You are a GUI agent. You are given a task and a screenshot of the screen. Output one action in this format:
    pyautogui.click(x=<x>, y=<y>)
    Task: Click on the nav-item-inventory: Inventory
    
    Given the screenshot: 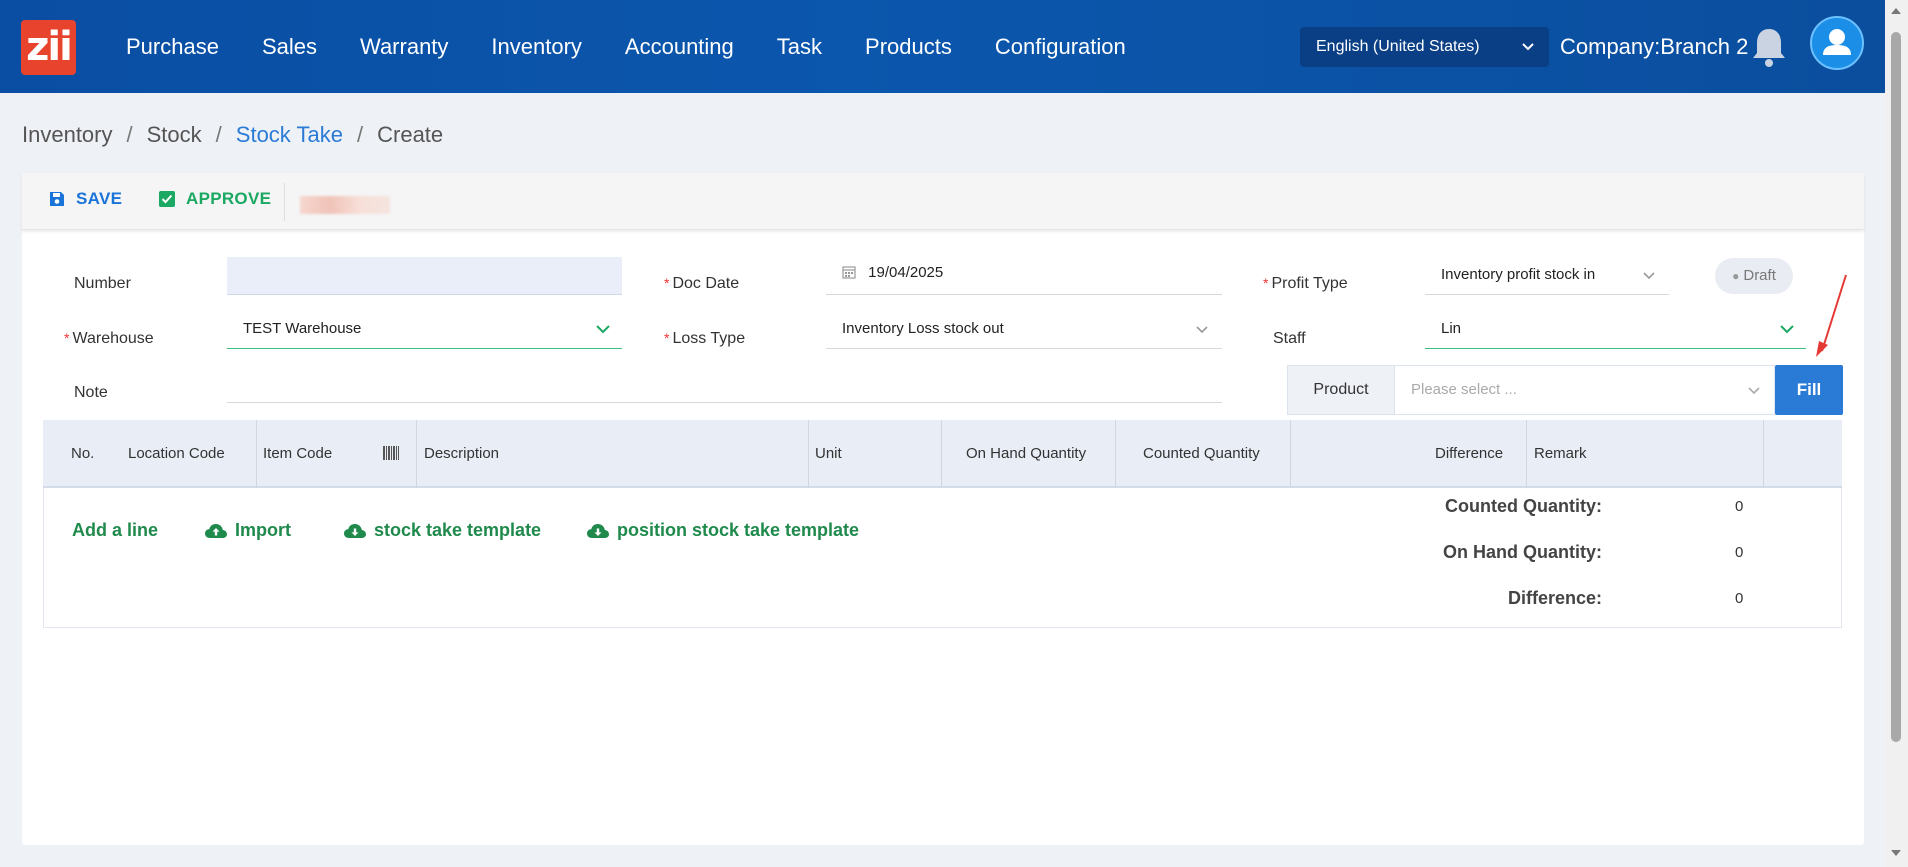 What is the action you would take?
    pyautogui.click(x=536, y=47)
    